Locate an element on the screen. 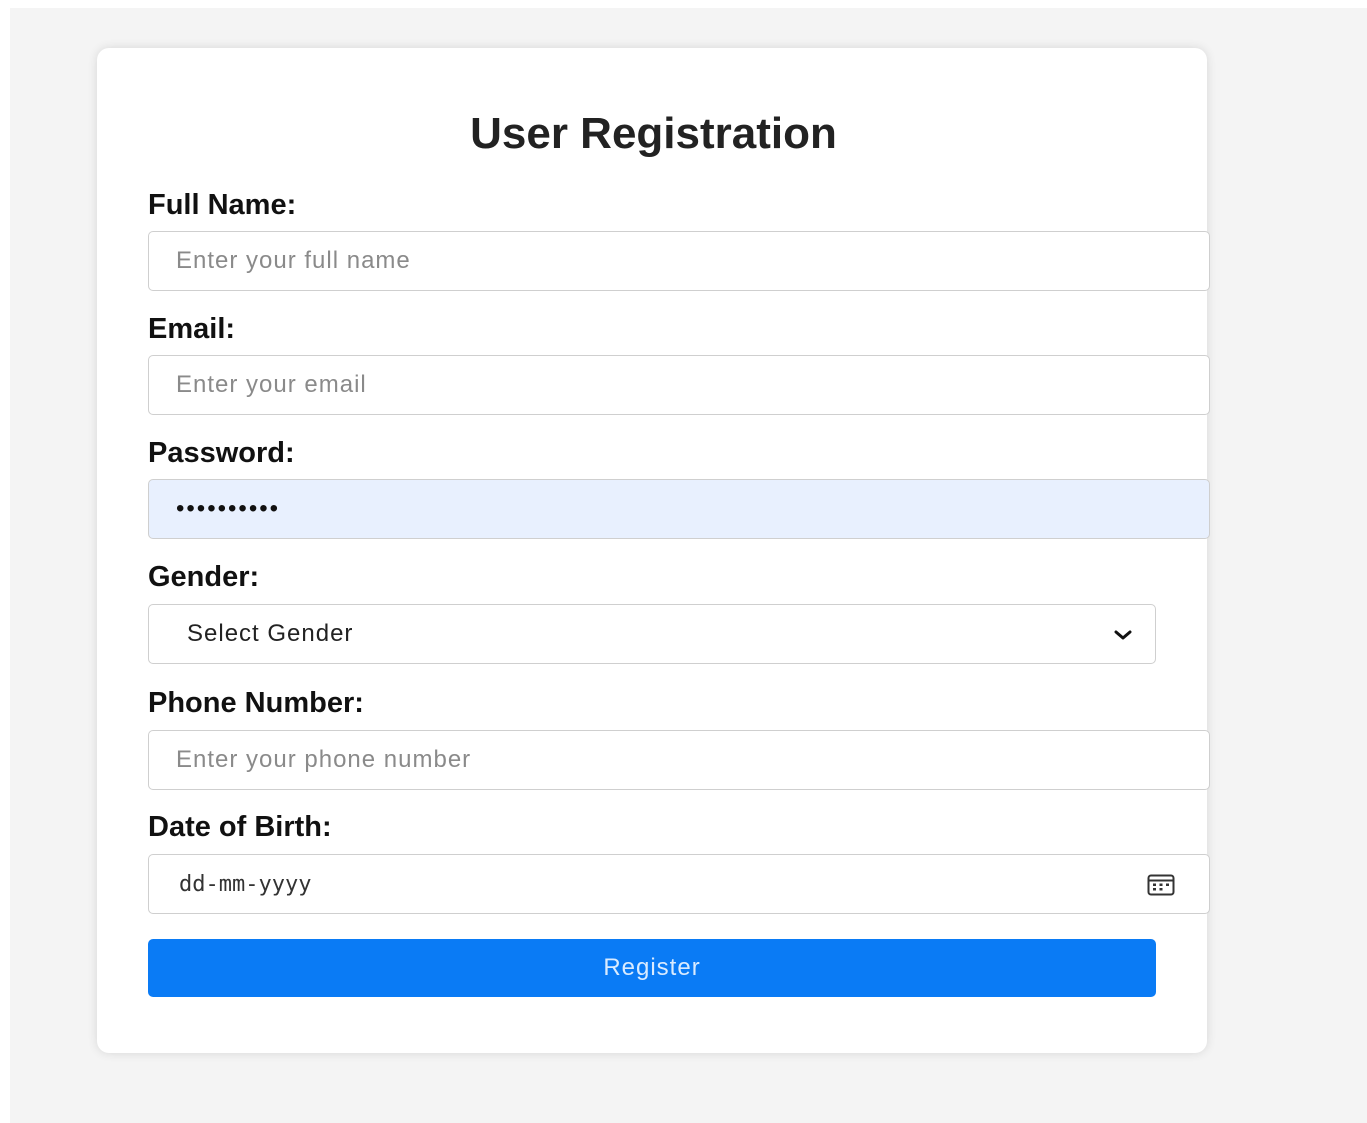 This screenshot has width=1367, height=1123. register-button: Register is located at coordinates (652, 968).